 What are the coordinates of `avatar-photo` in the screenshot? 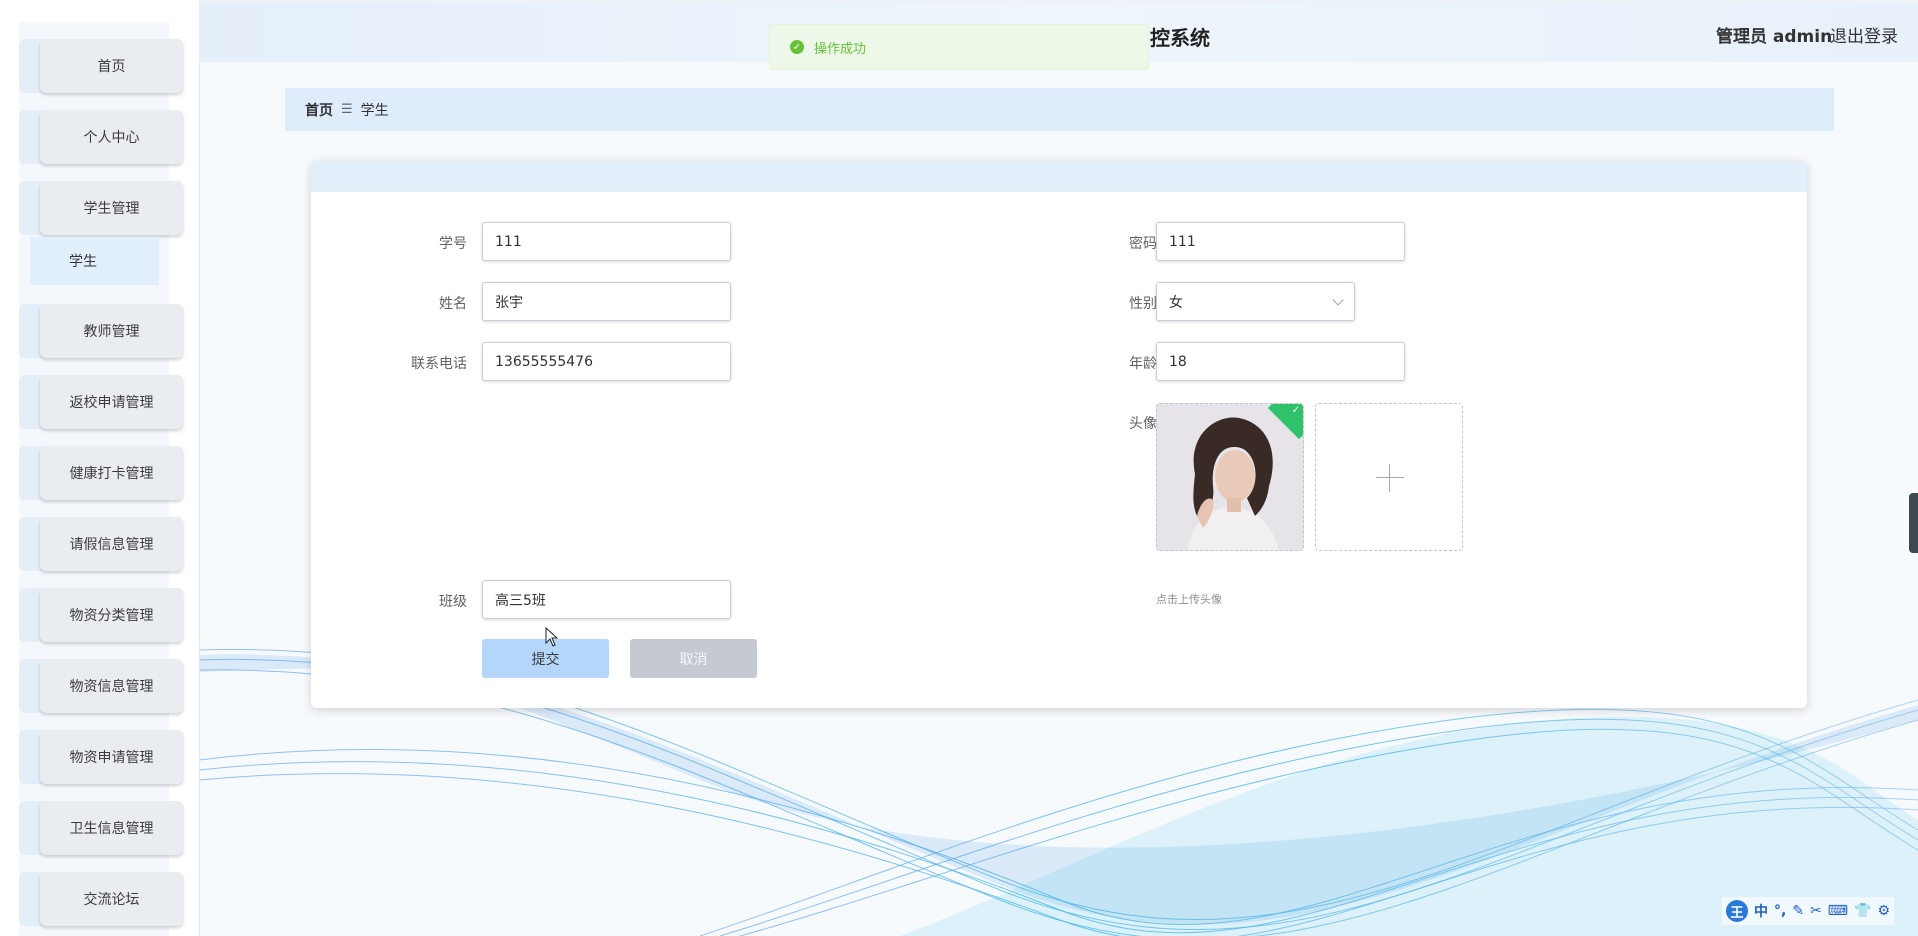 It's located at (1230, 477).